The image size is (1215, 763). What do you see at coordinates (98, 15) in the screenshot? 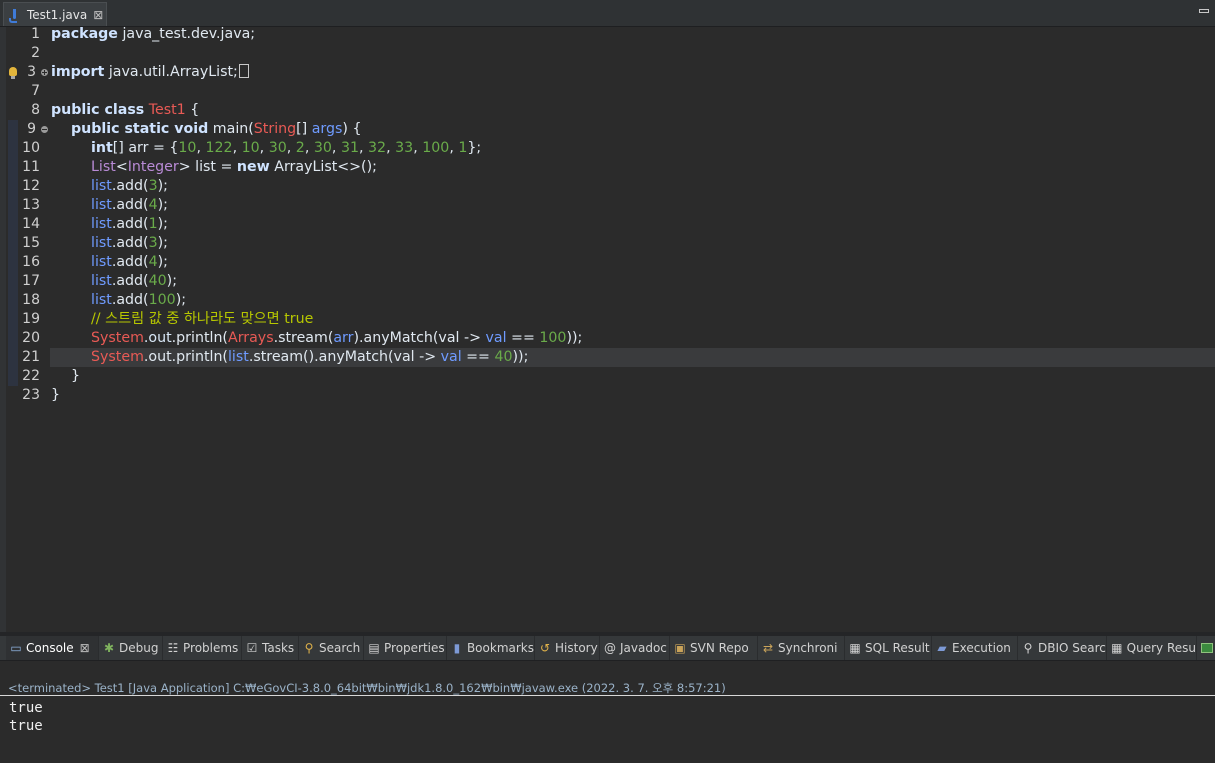
I see `close-tab-icon: ⊠` at bounding box center [98, 15].